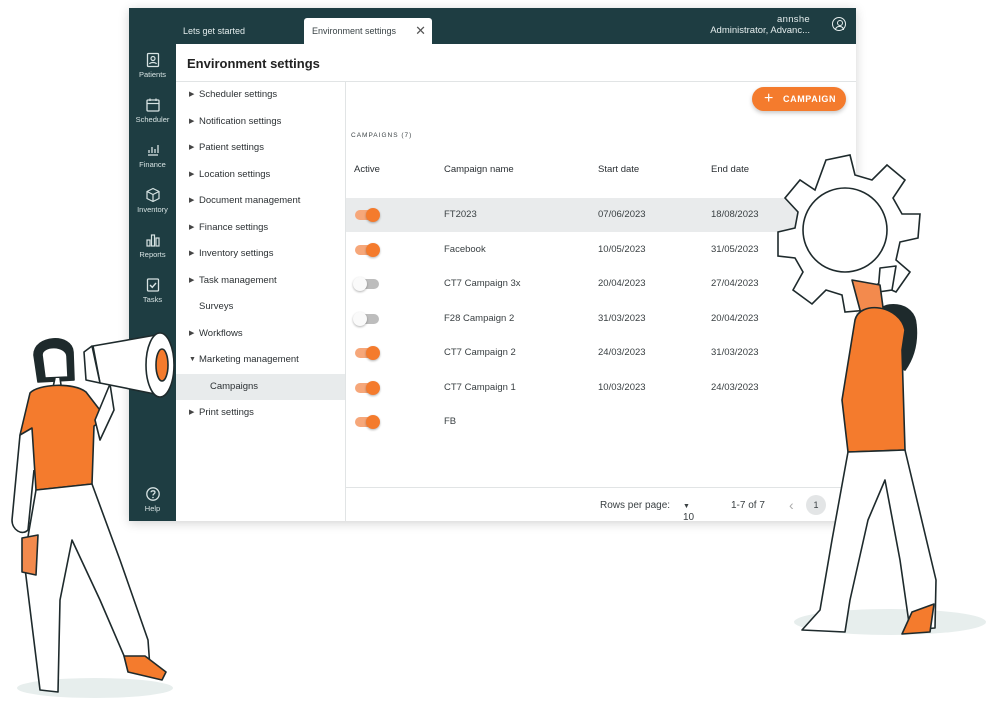 The width and height of the screenshot is (991, 708). Describe the element at coordinates (849, 233) in the screenshot. I see `gear-icon` at that location.